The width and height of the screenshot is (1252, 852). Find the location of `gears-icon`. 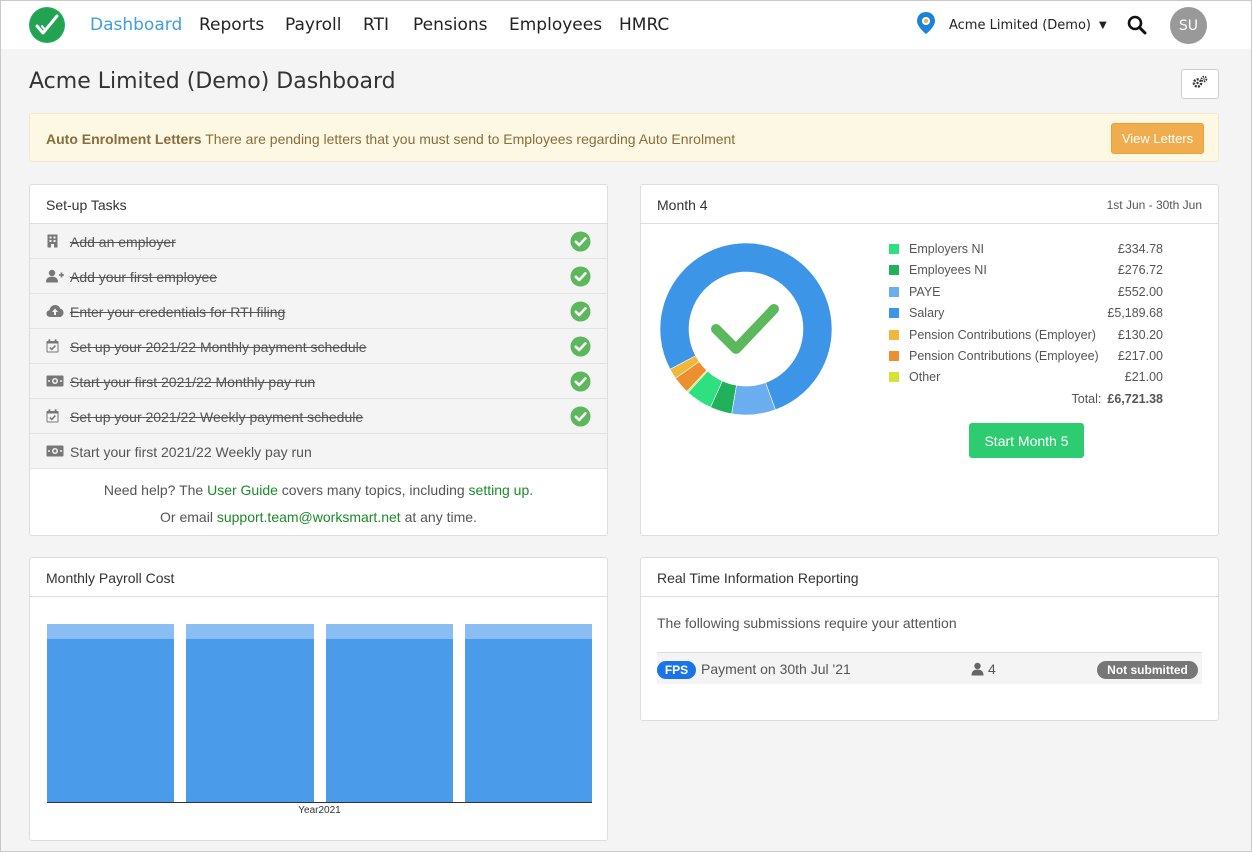

gears-icon is located at coordinates (1200, 84).